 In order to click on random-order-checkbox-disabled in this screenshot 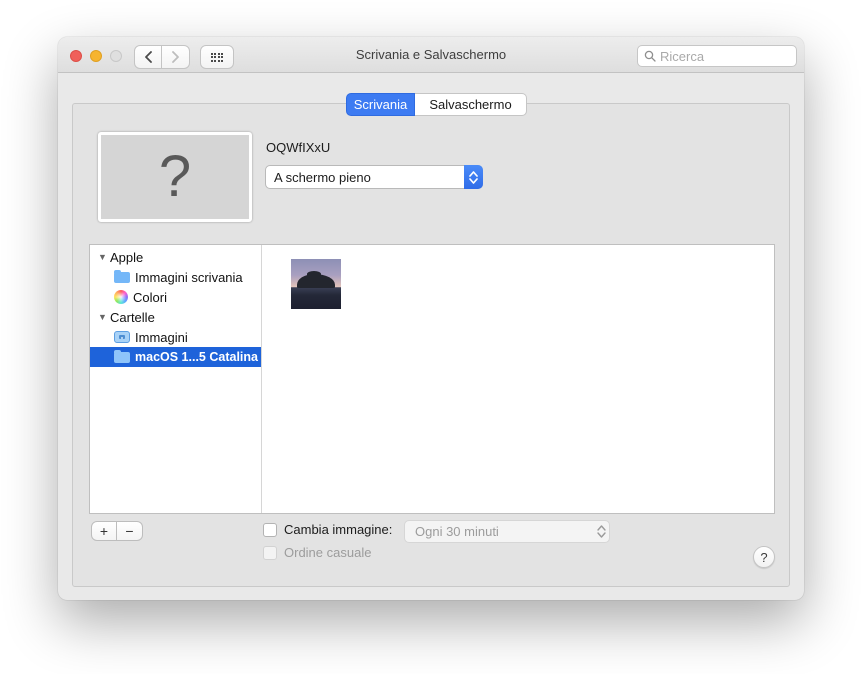, I will do `click(270, 552)`.